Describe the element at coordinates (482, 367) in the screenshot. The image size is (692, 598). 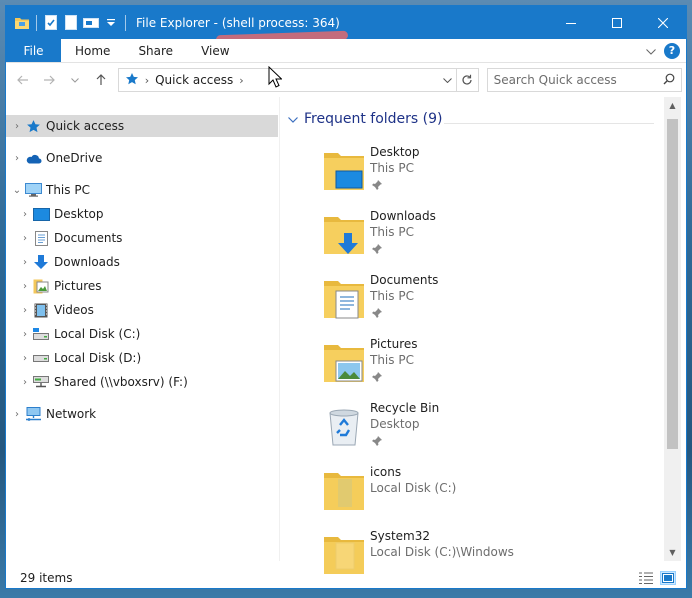
I see `folder-tile-pictures: Pictures This PC` at that location.